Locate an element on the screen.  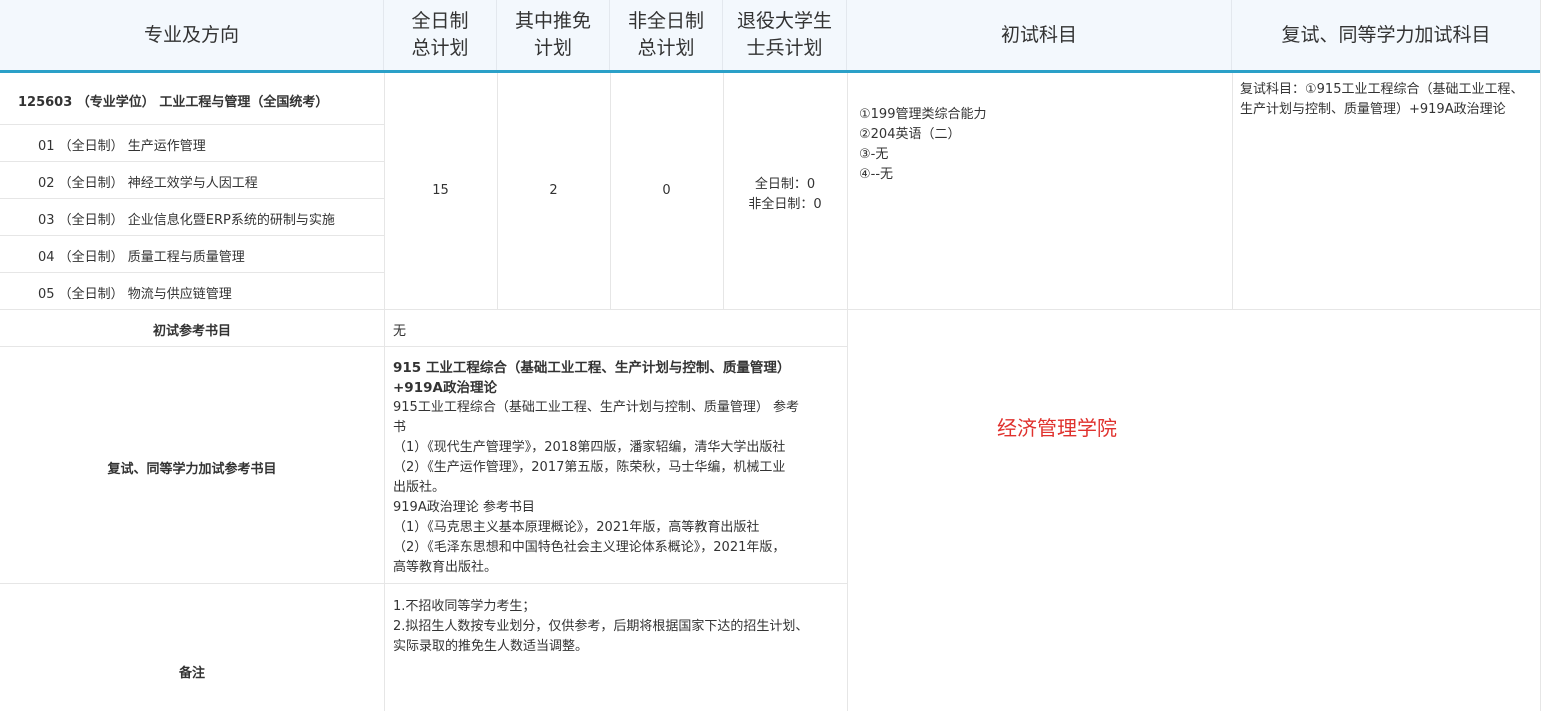
direction-item: 04 （全日制） 质量工程与质量管理 is located at coordinates (141, 257).